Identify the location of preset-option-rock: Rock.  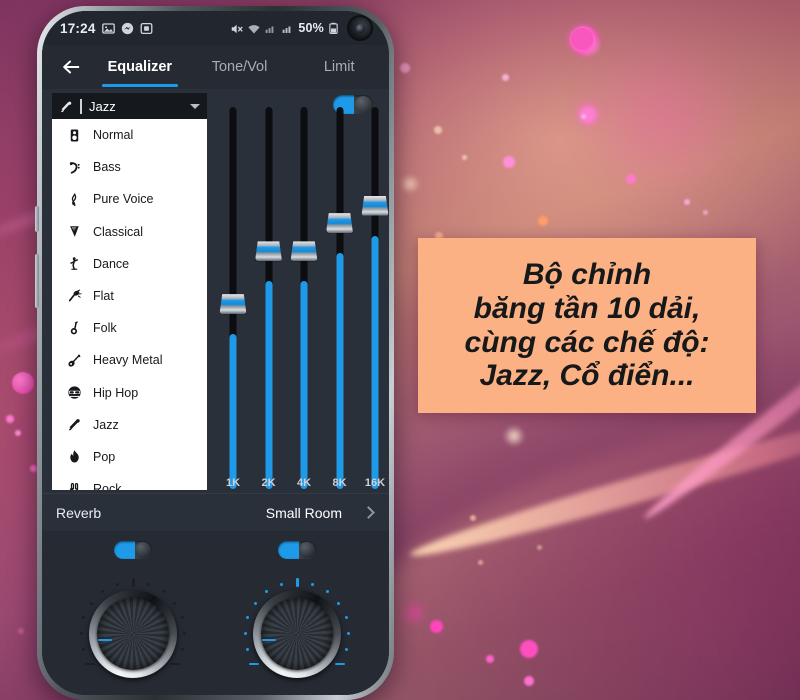
(129, 481).